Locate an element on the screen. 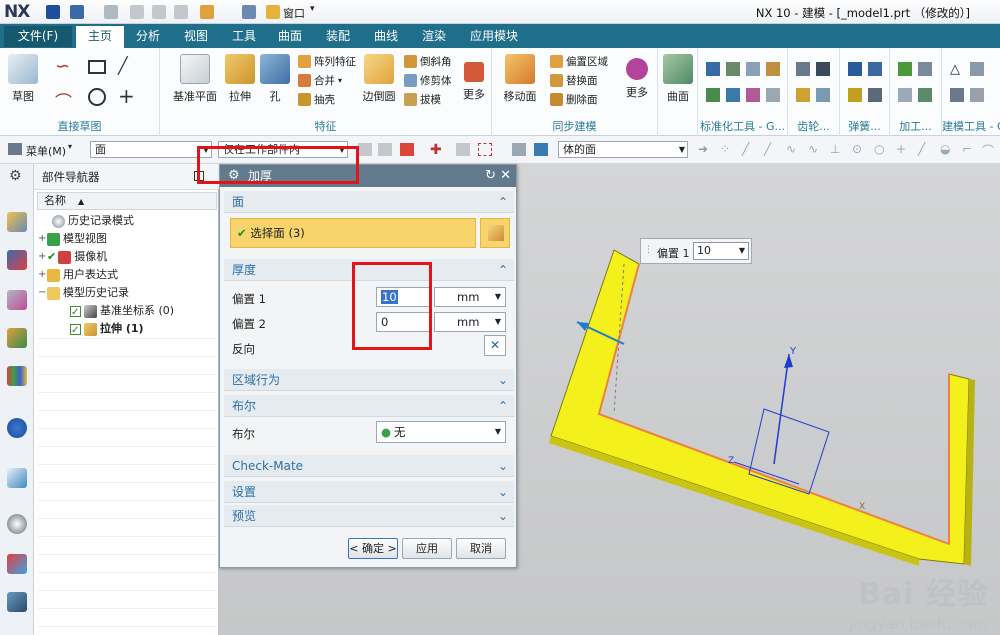  surface-button: 曲面 is located at coordinates (678, 79).